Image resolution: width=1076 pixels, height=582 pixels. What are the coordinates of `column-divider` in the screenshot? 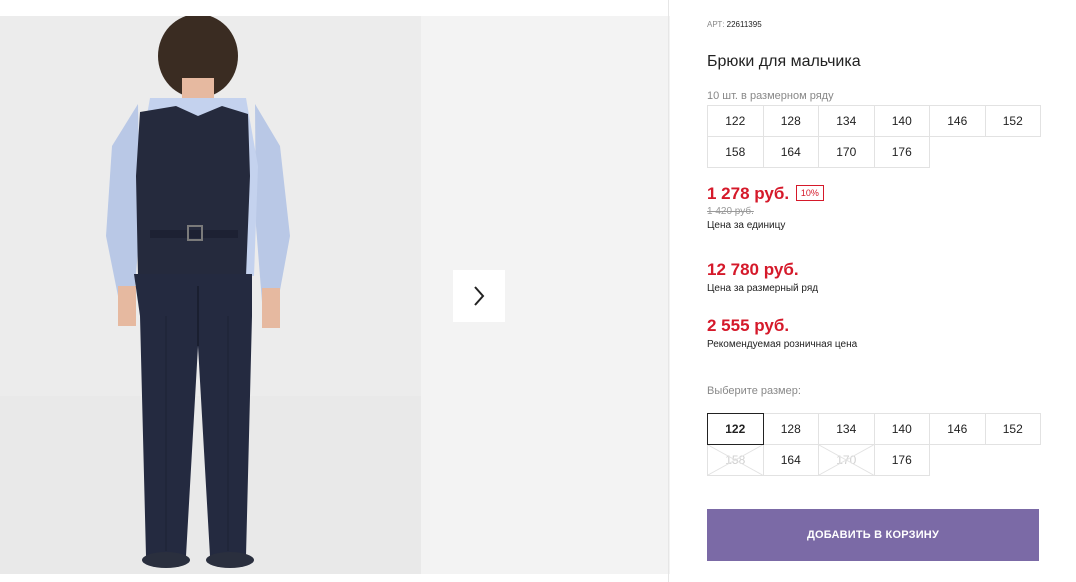 It's located at (668, 291).